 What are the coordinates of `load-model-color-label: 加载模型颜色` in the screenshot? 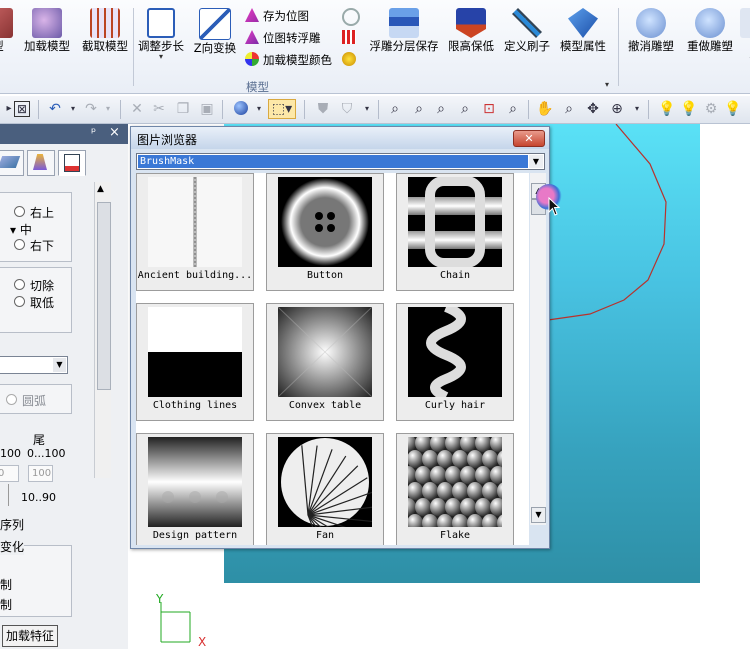 It's located at (297, 60).